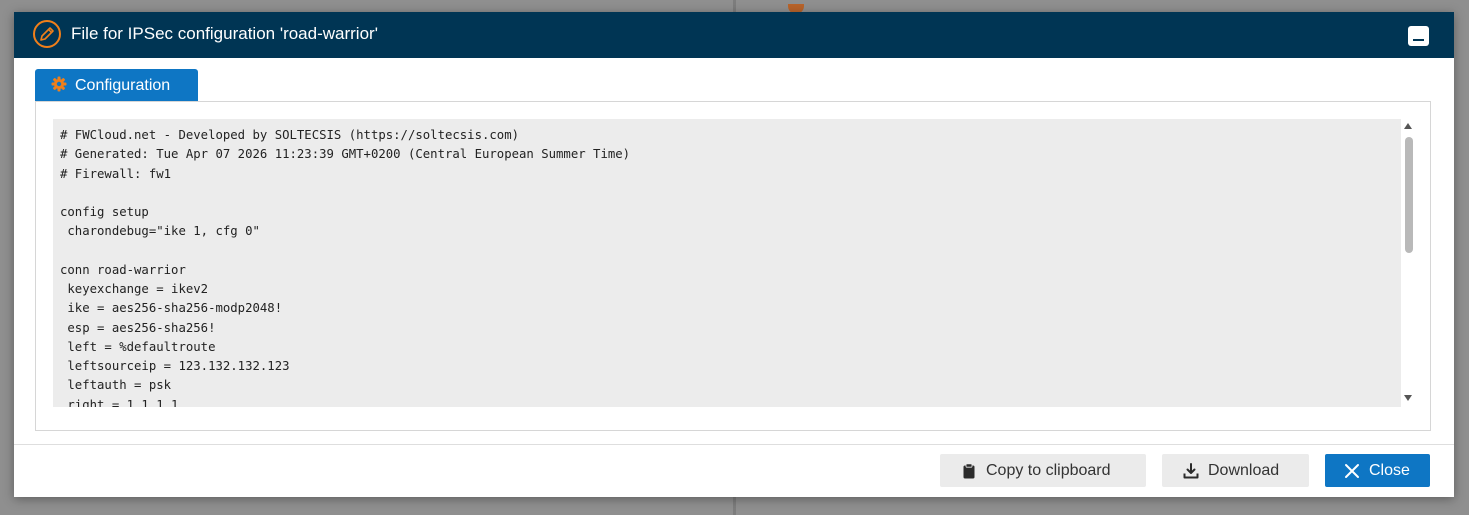  Describe the element at coordinates (1408, 126) in the screenshot. I see `scroll-up-arrow-icon` at that location.